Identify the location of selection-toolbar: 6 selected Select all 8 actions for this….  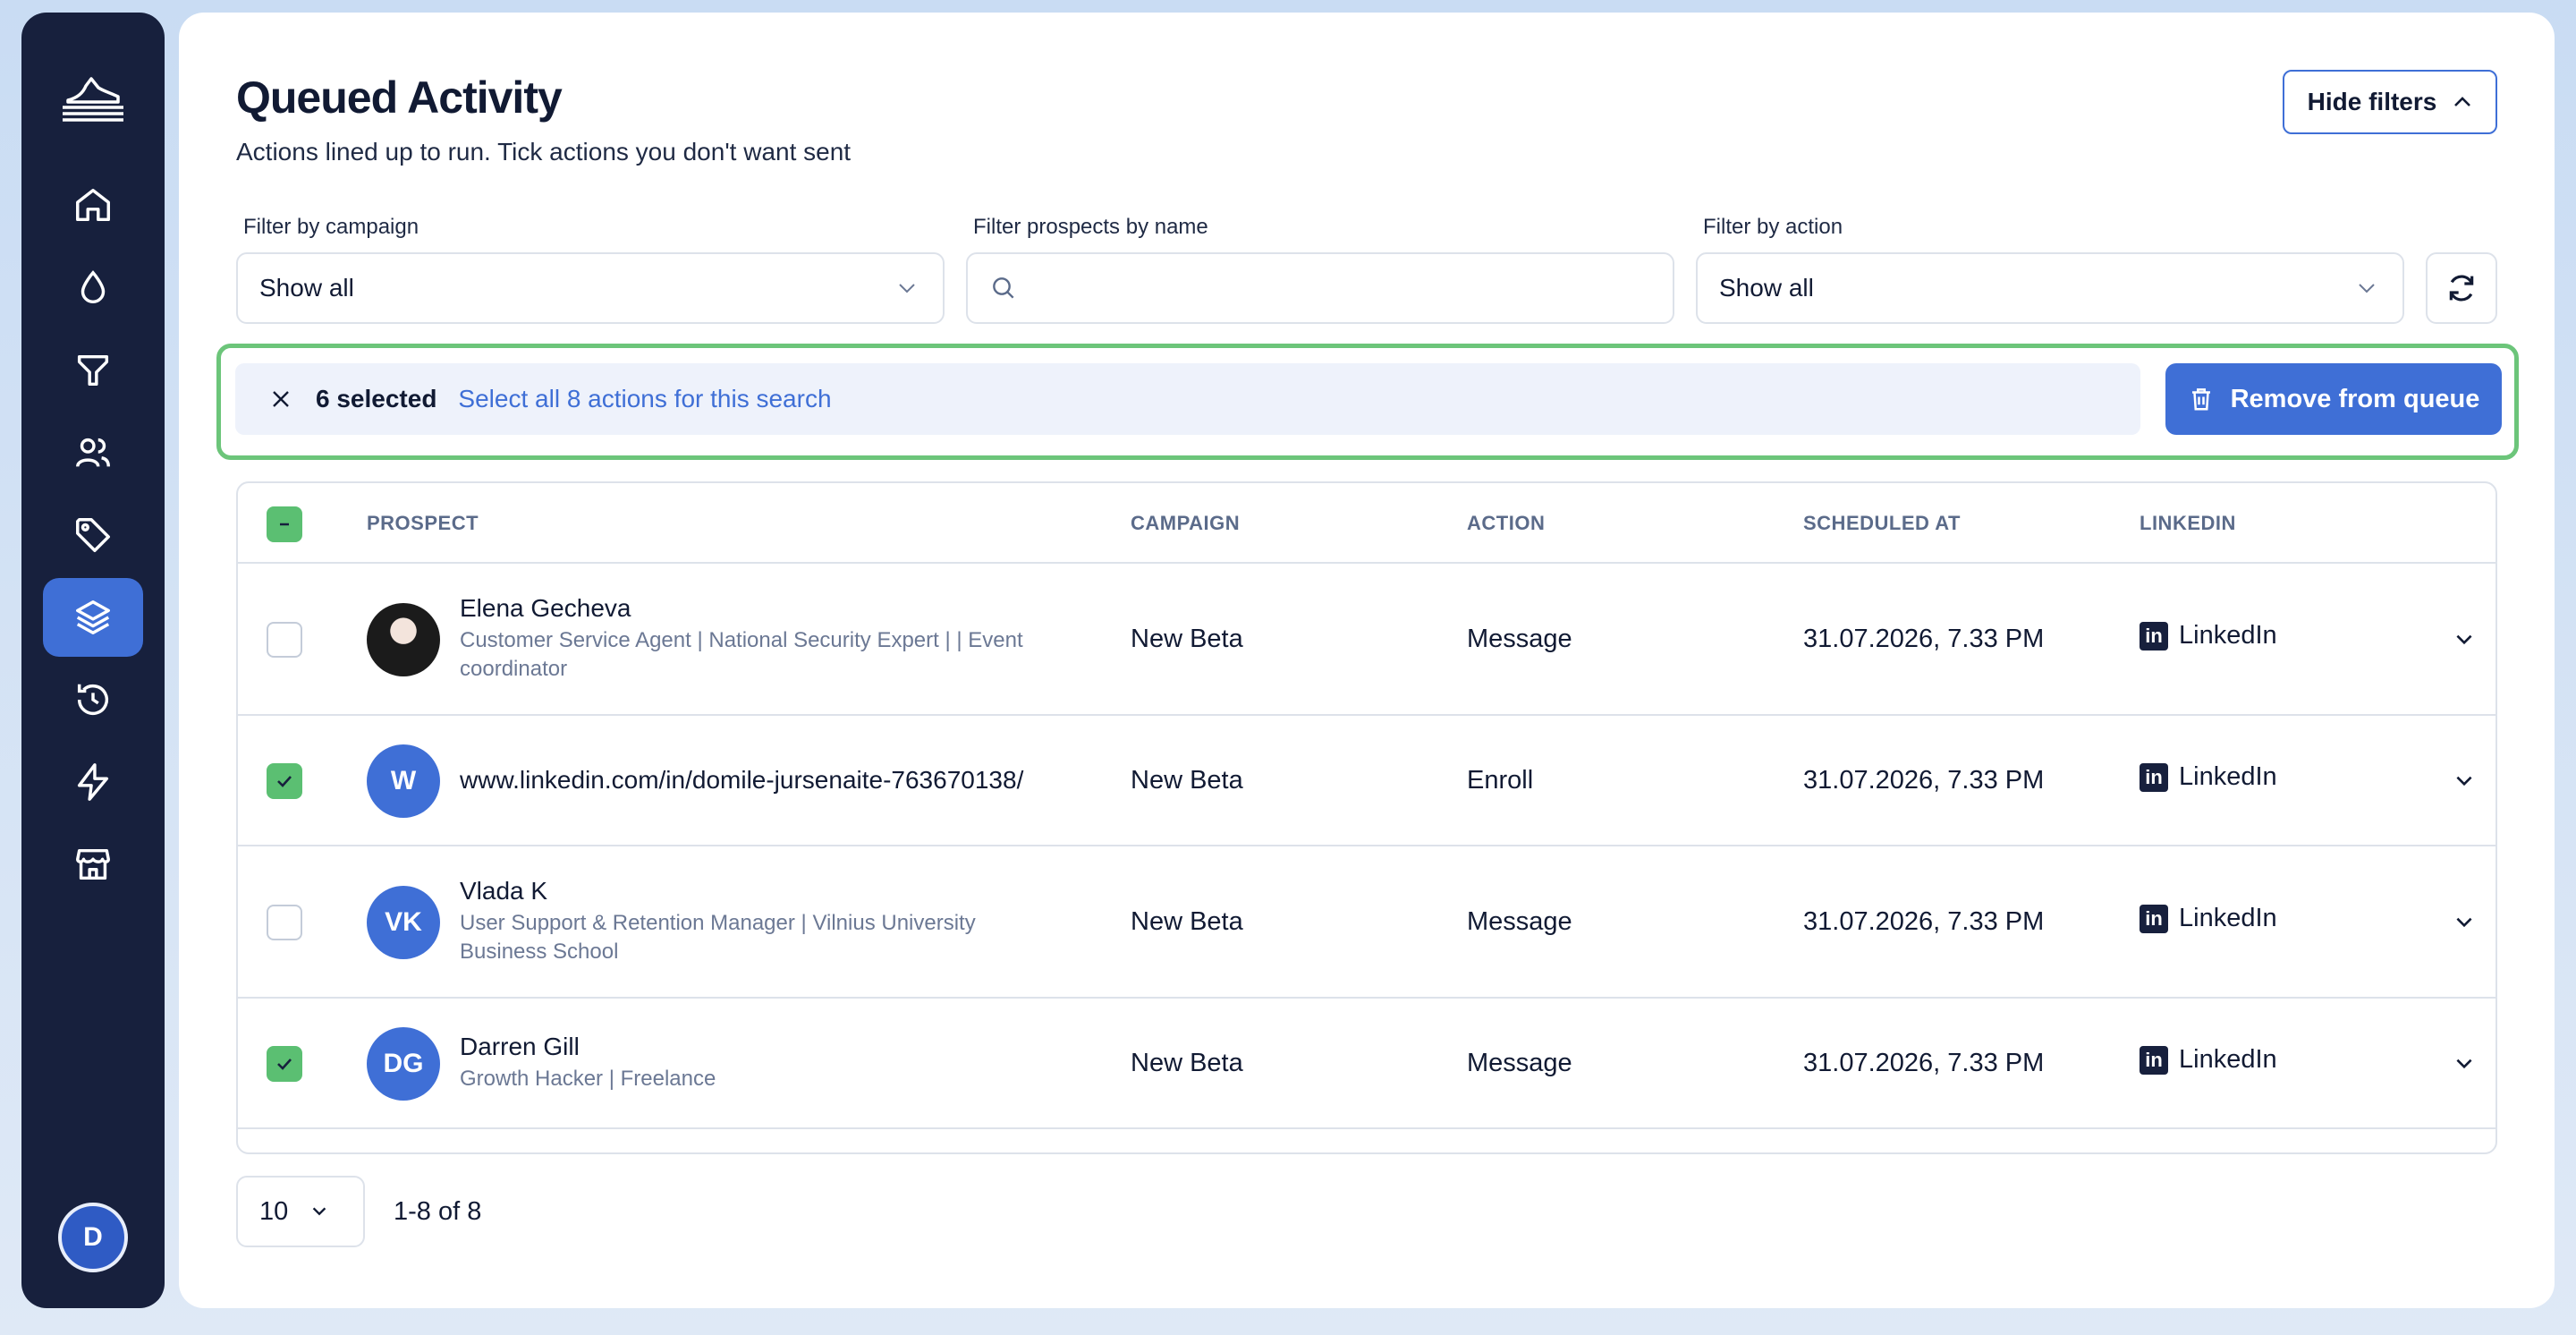
(1367, 402).